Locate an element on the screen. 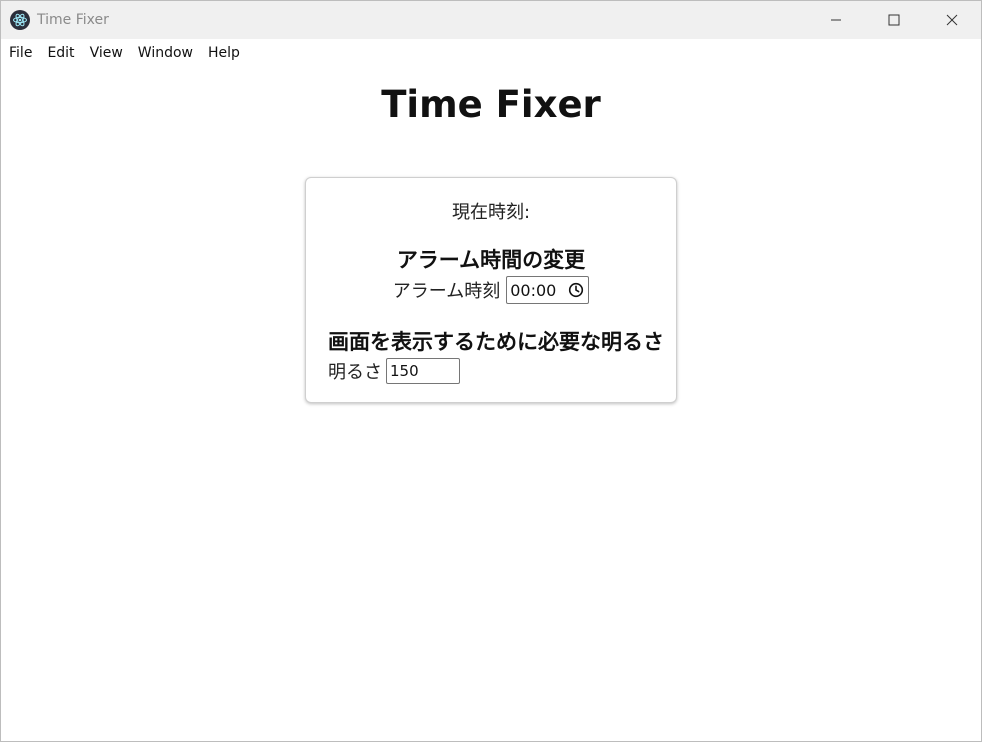 The width and height of the screenshot is (982, 742). alarm-time-row: アラーム時刻 00:00 is located at coordinates (491, 290).